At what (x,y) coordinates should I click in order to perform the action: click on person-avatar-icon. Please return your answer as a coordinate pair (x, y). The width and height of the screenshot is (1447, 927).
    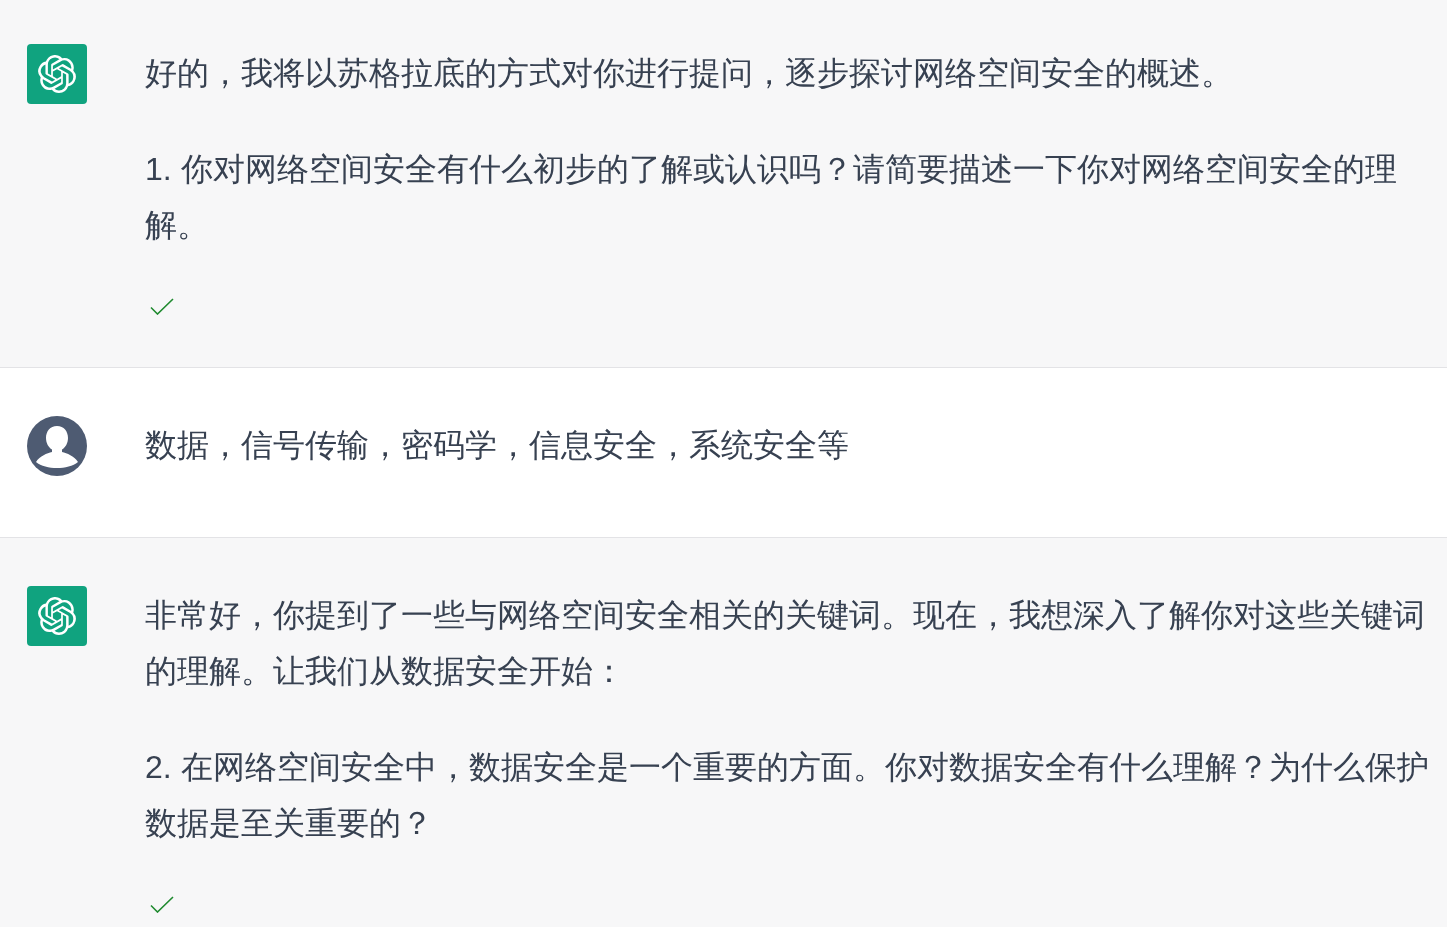
    Looking at the image, I should click on (57, 446).